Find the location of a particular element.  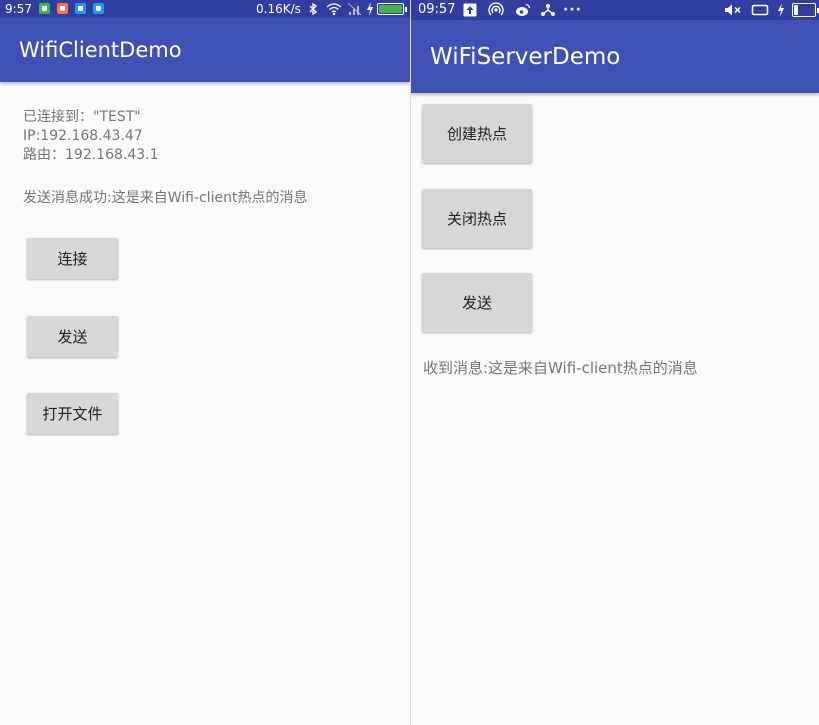

status-bar: 9:57 0.16K/s is located at coordinates (205, 9).